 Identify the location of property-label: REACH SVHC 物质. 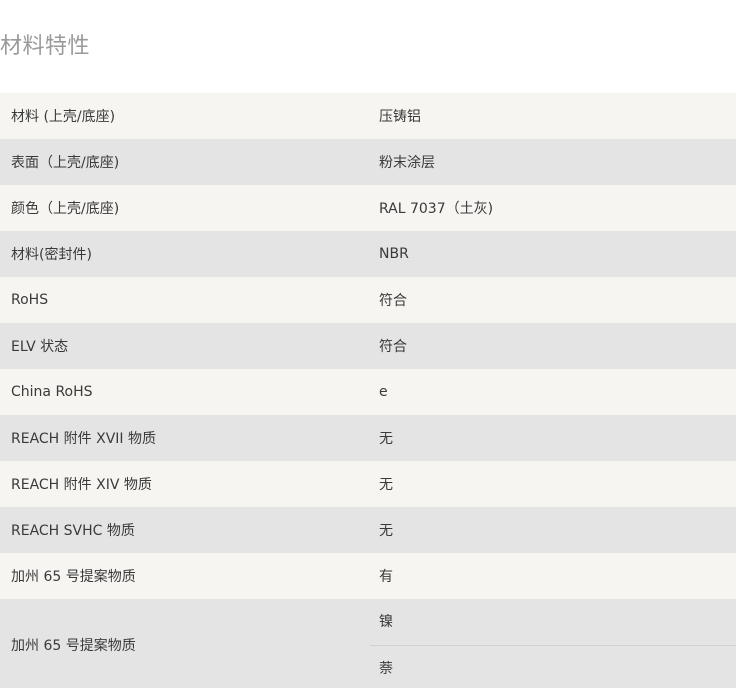
(185, 530).